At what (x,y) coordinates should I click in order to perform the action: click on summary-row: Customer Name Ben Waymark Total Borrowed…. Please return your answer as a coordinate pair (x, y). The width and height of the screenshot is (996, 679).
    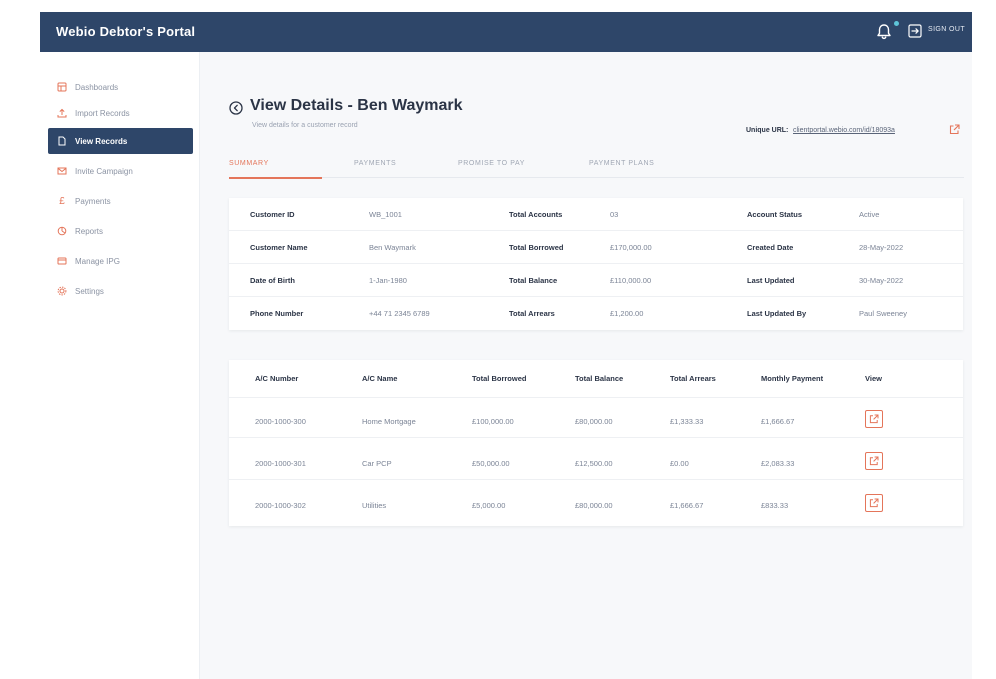
    Looking at the image, I should click on (596, 247).